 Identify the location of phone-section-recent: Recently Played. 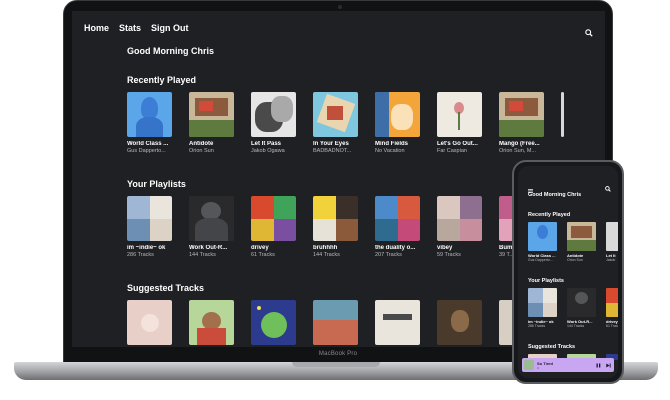
(549, 215).